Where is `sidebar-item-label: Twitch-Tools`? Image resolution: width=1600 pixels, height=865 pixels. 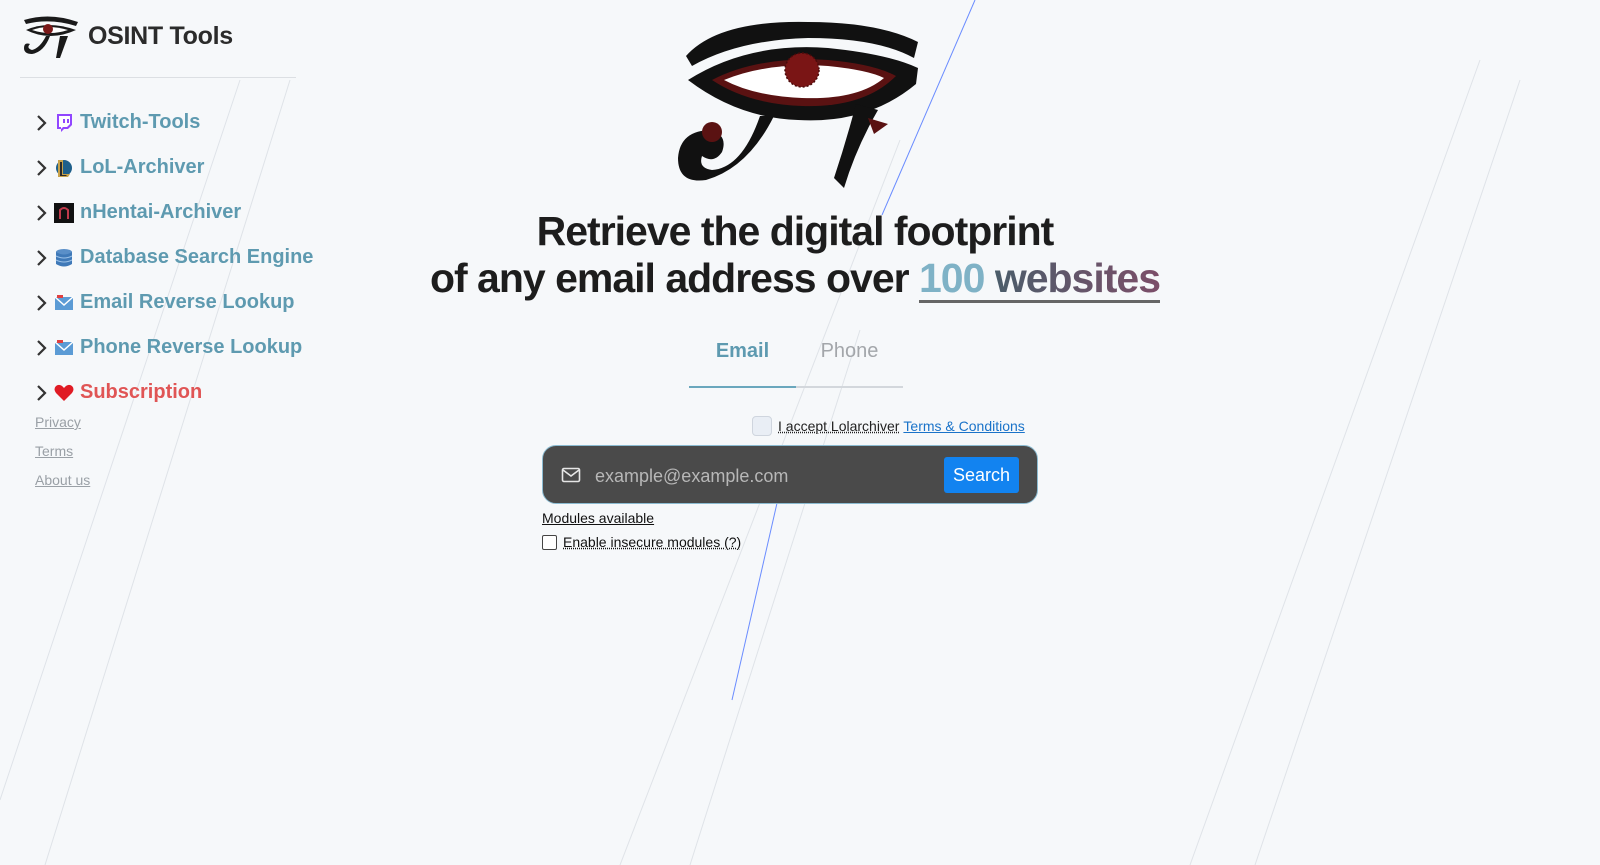 sidebar-item-label: Twitch-Tools is located at coordinates (140, 122).